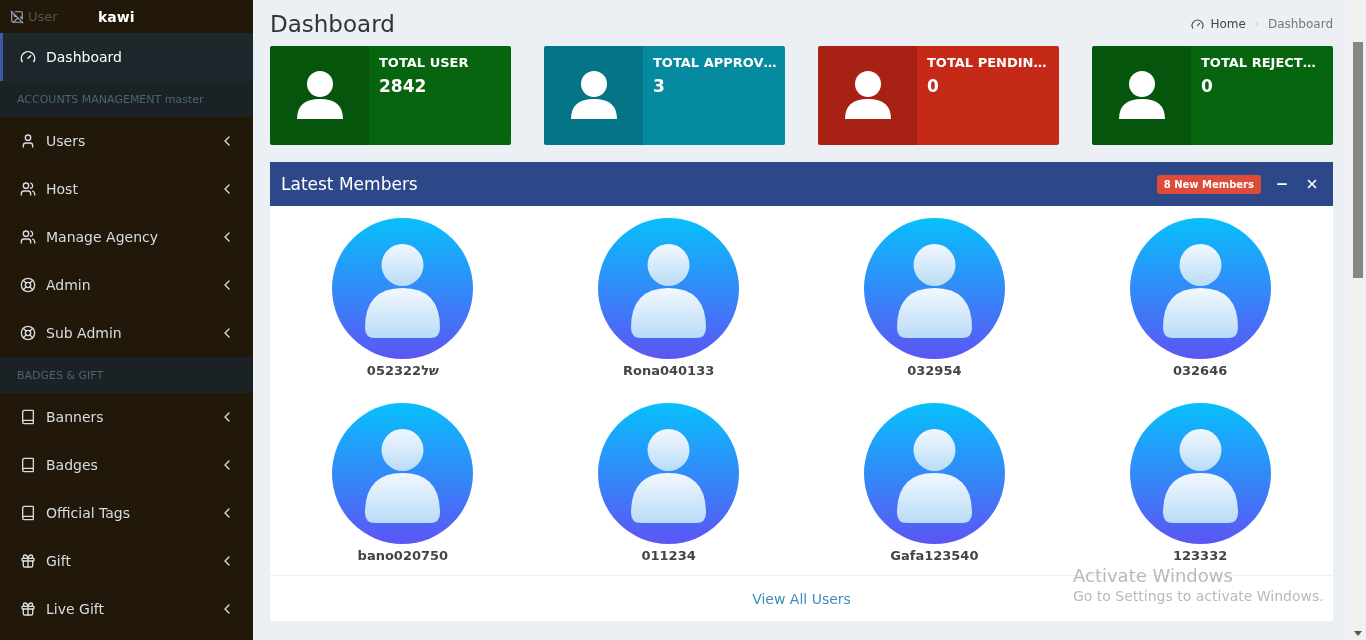 Image resolution: width=1366 pixels, height=640 pixels. What do you see at coordinates (1300, 24) in the screenshot?
I see `breadcrumb-current: Dashboard` at bounding box center [1300, 24].